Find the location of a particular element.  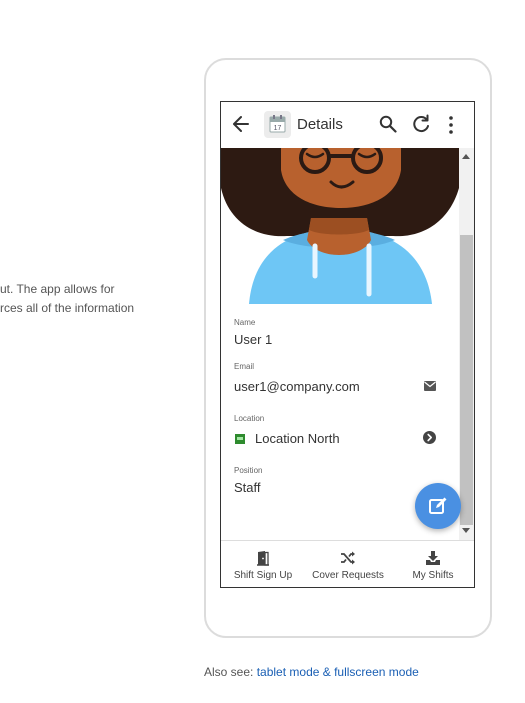

user-avatar-illustration is located at coordinates (340, 226).